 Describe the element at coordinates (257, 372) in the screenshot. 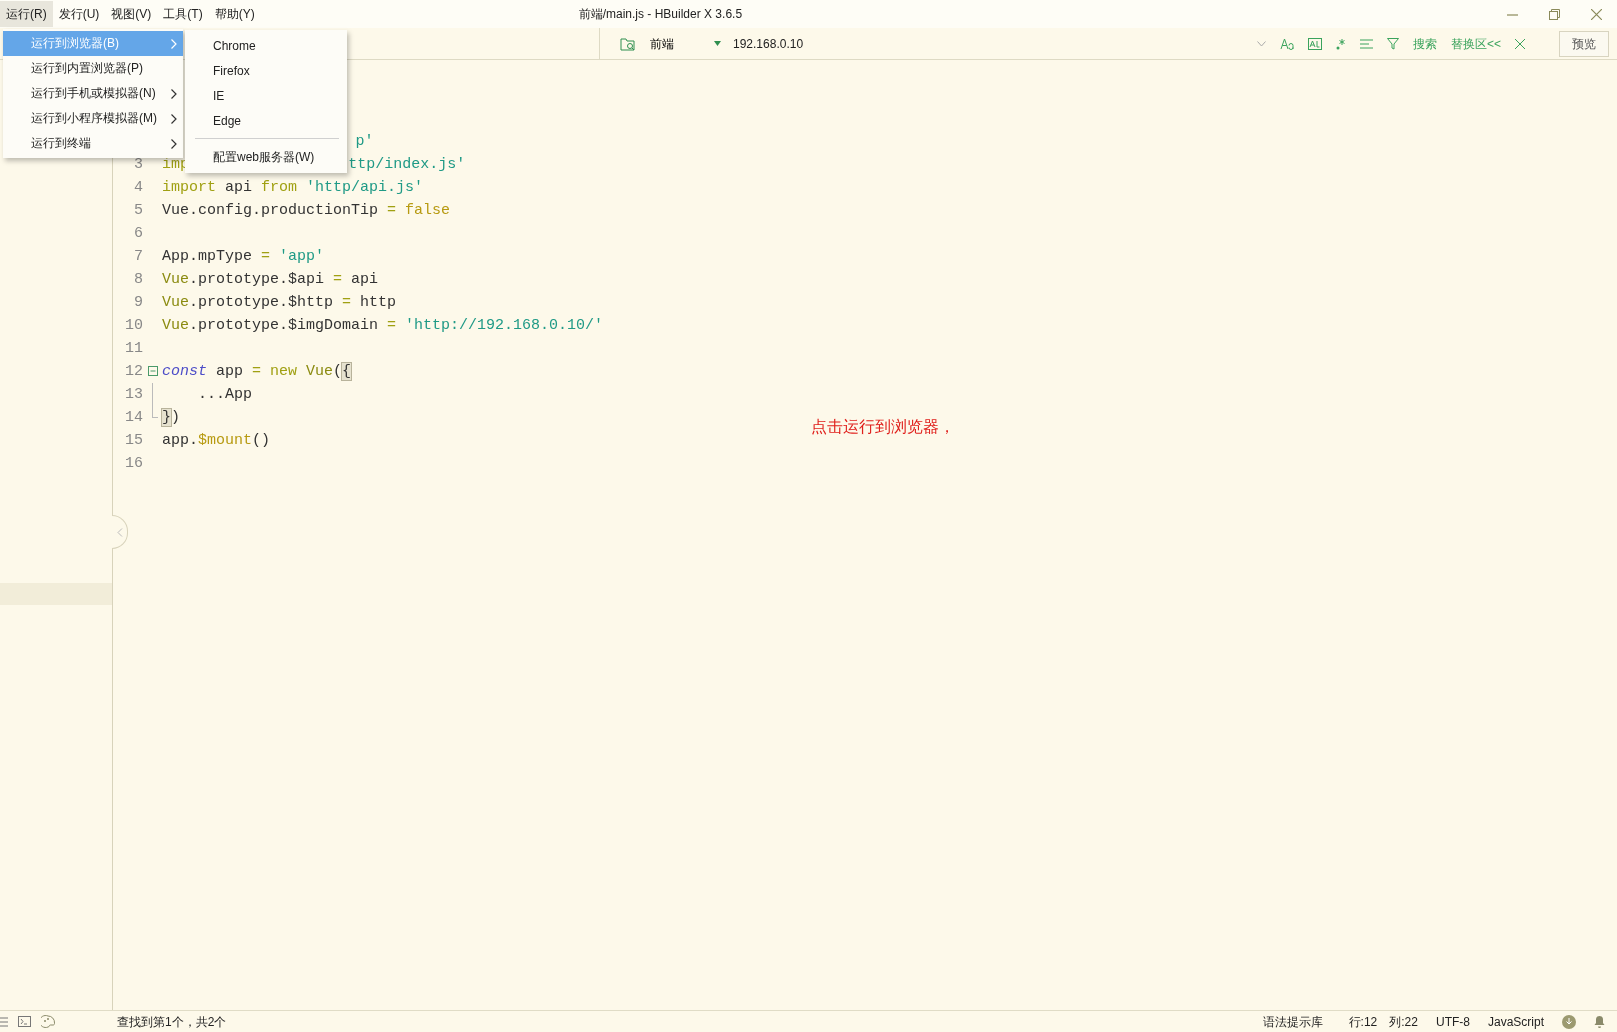

I see `code-text: const app = new Vue({` at that location.